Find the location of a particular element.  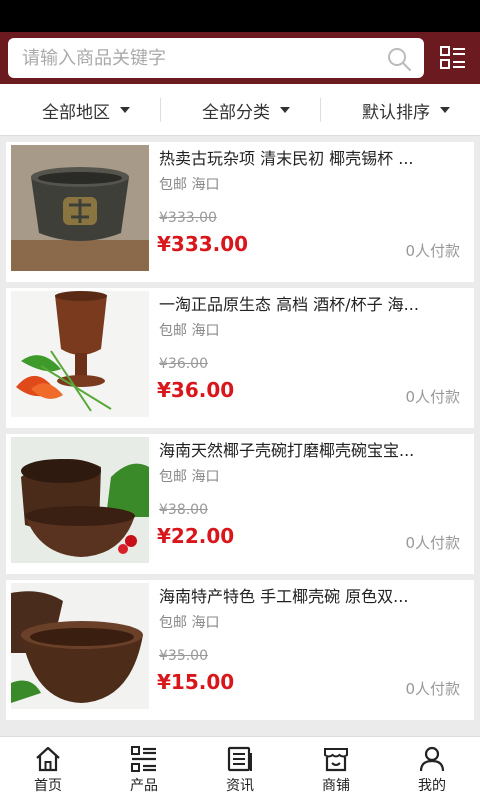

tab-products-label: 产品 is located at coordinates (144, 786).